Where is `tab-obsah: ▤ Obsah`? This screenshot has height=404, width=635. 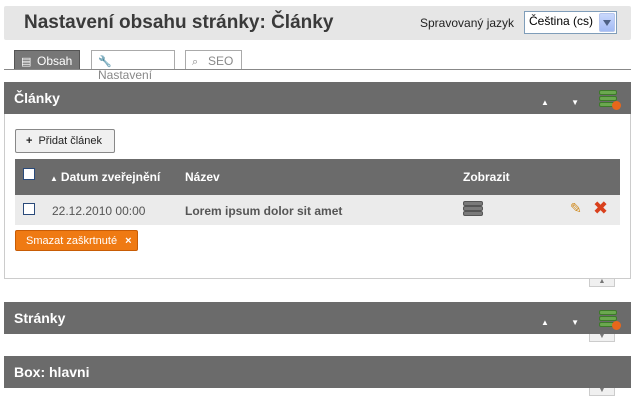 tab-obsah: ▤ Obsah is located at coordinates (47, 60).